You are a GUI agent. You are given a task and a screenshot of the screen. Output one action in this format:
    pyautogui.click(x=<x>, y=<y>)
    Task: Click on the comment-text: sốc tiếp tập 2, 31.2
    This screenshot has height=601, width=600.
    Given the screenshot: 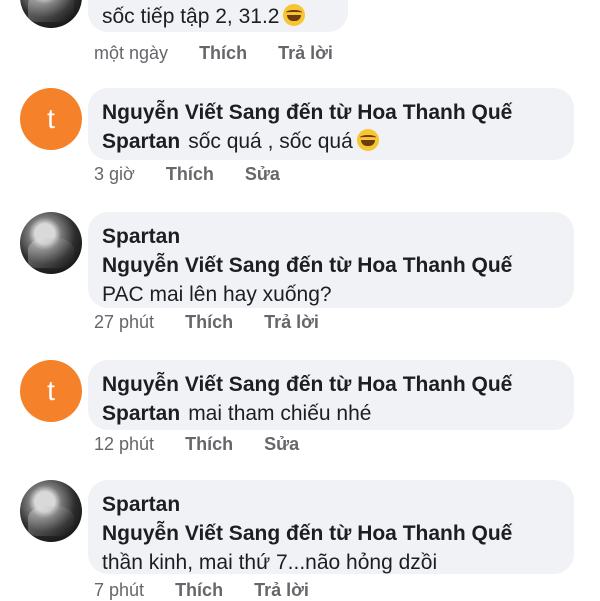 What is the action you would take?
    pyautogui.click(x=217, y=16)
    